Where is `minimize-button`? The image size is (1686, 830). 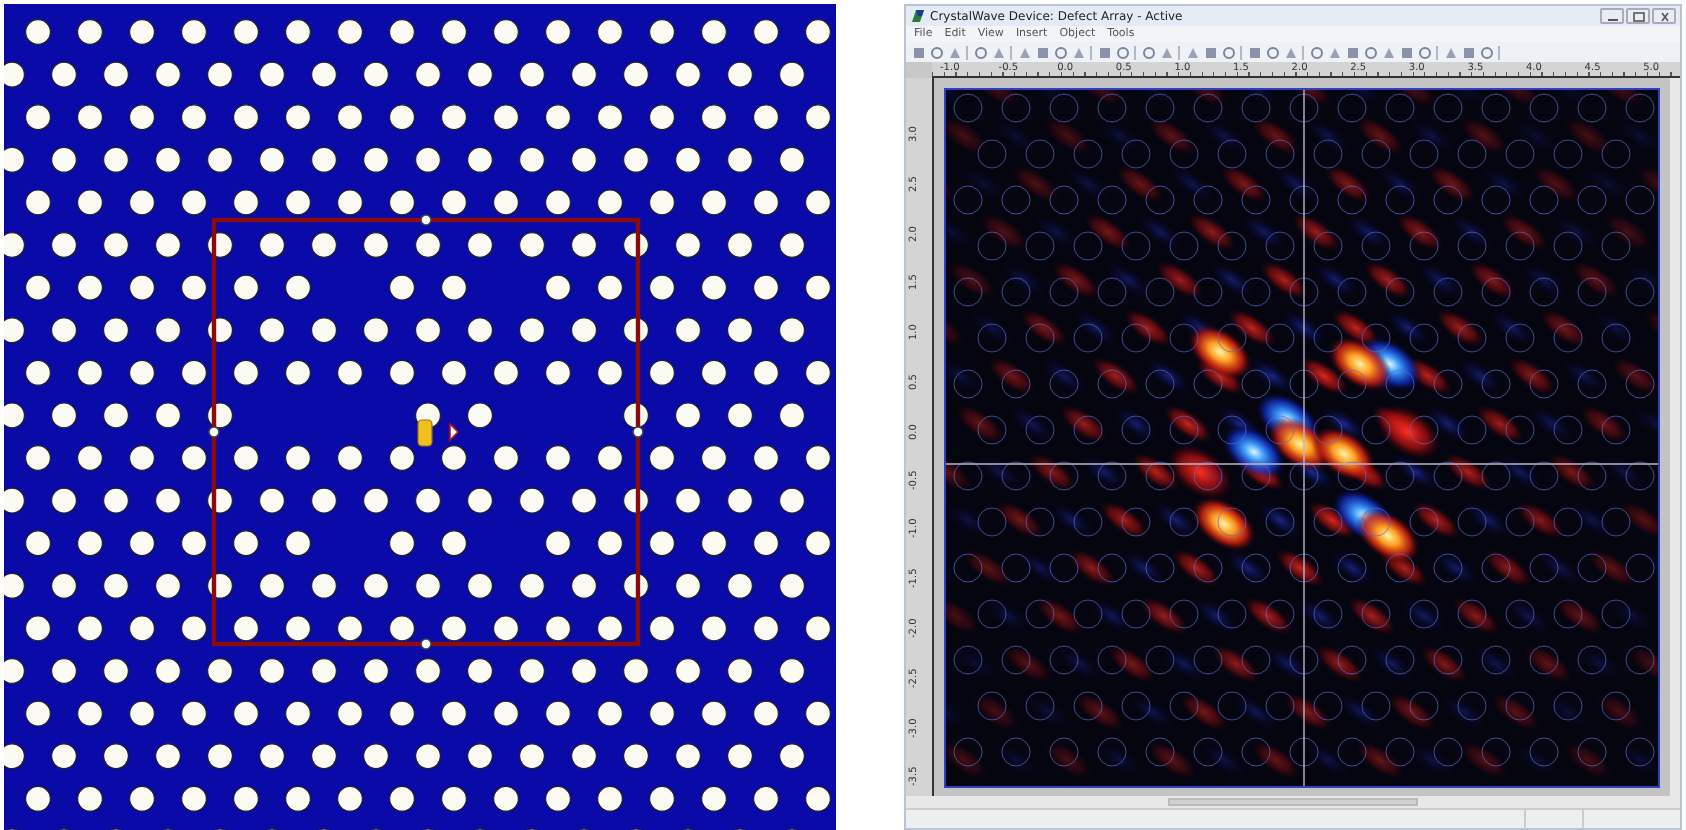
minimize-button is located at coordinates (1612, 16).